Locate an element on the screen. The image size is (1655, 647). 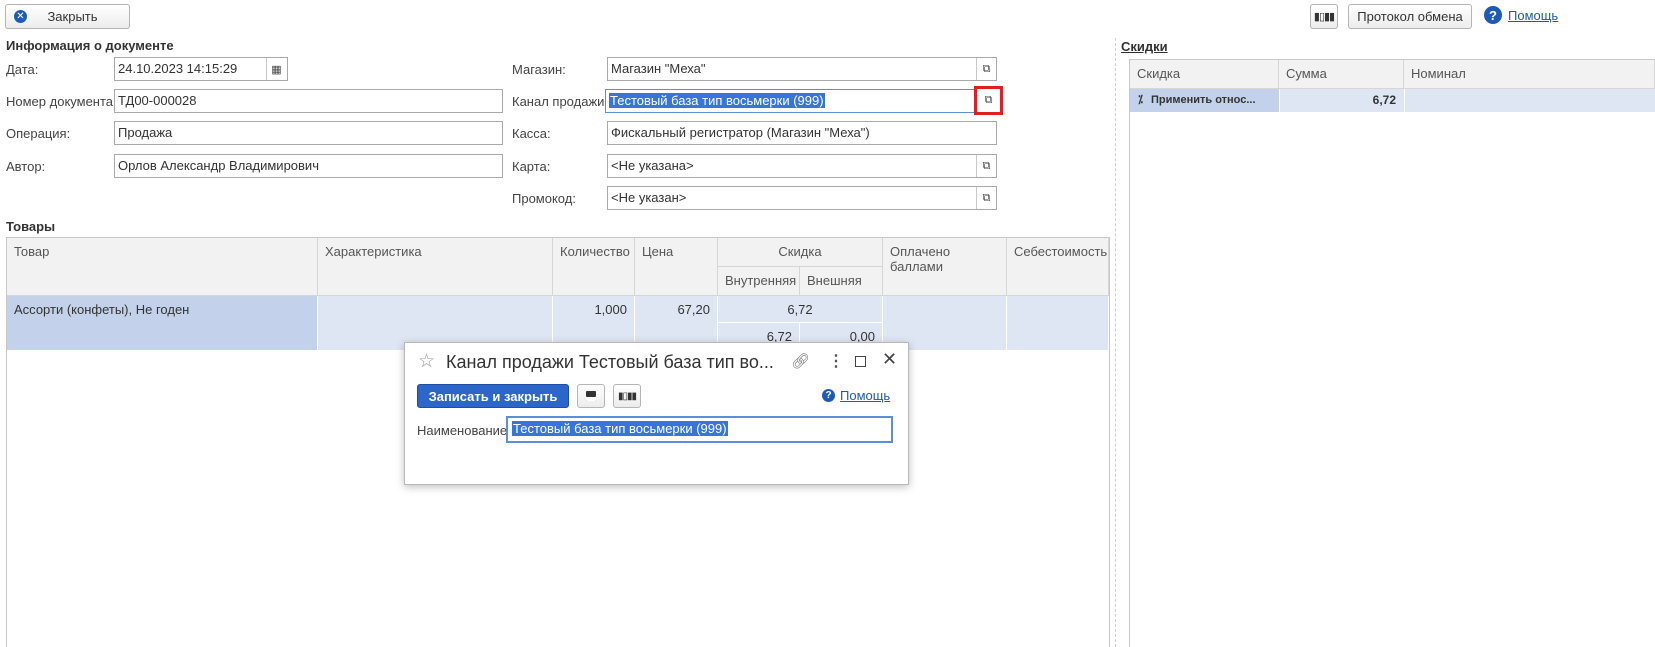
dialog-help-label: Помощь is located at coordinates (865, 395).